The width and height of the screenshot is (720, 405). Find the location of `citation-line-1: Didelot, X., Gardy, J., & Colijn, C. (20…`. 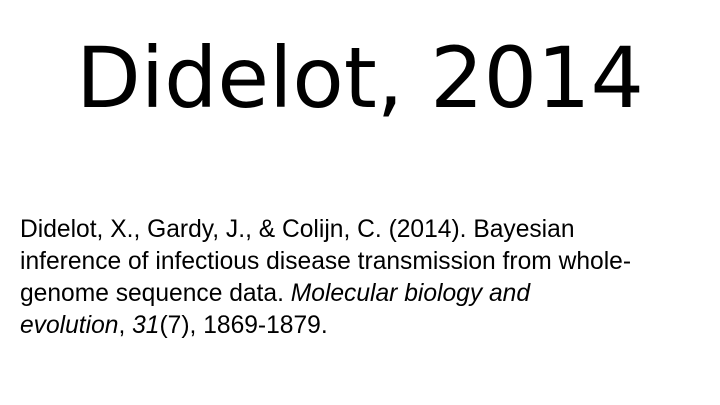

citation-line-1: Didelot, X., Gardy, J., & Colijn, C. (20… is located at coordinates (297, 229).